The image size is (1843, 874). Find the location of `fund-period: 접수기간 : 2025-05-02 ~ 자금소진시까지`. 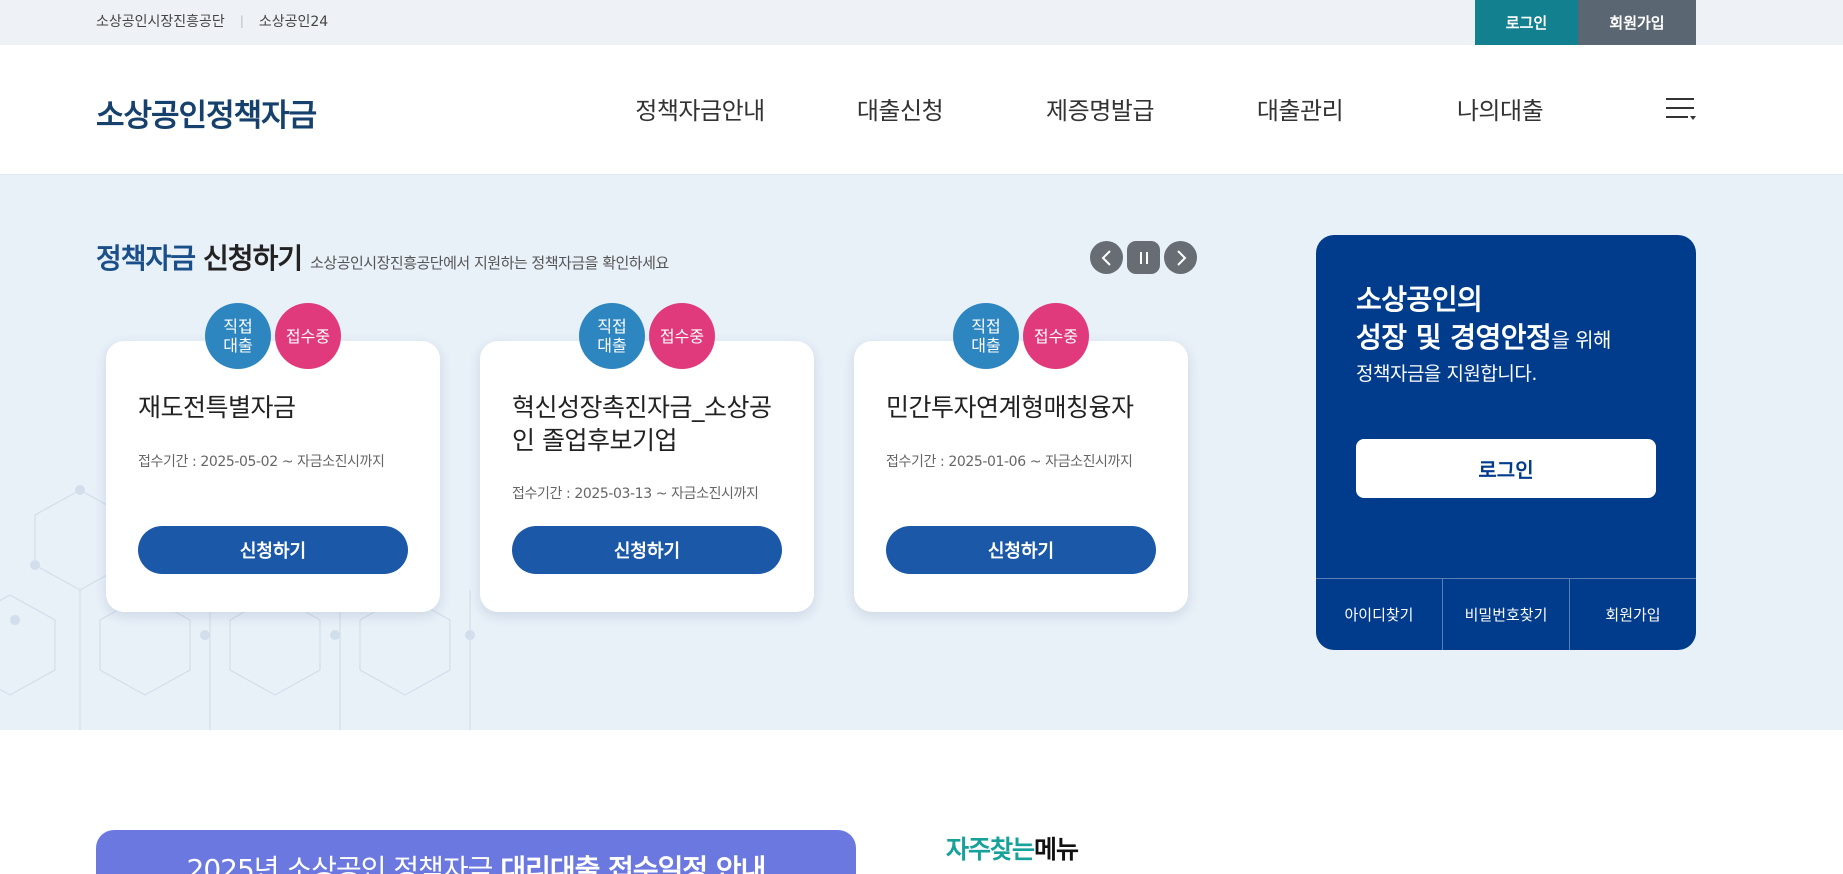

fund-period: 접수기간 : 2025-05-02 ~ 자금소진시까지 is located at coordinates (261, 462).